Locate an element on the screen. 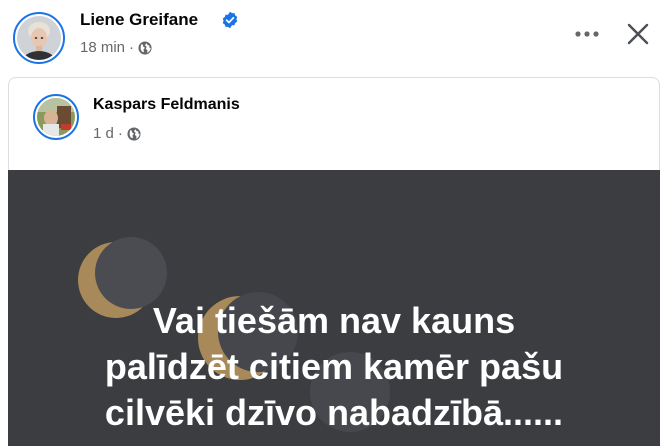 This screenshot has width=668, height=446. author-avatar is located at coordinates (39, 38).